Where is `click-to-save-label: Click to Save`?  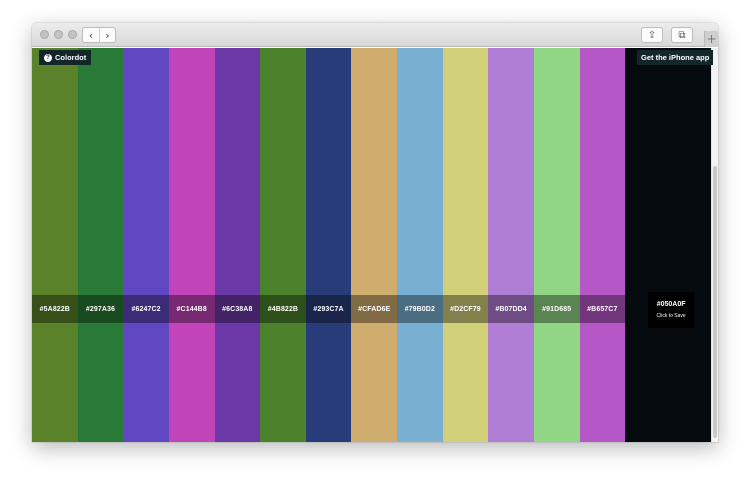
click-to-save-label: Click to Save is located at coordinates (671, 316).